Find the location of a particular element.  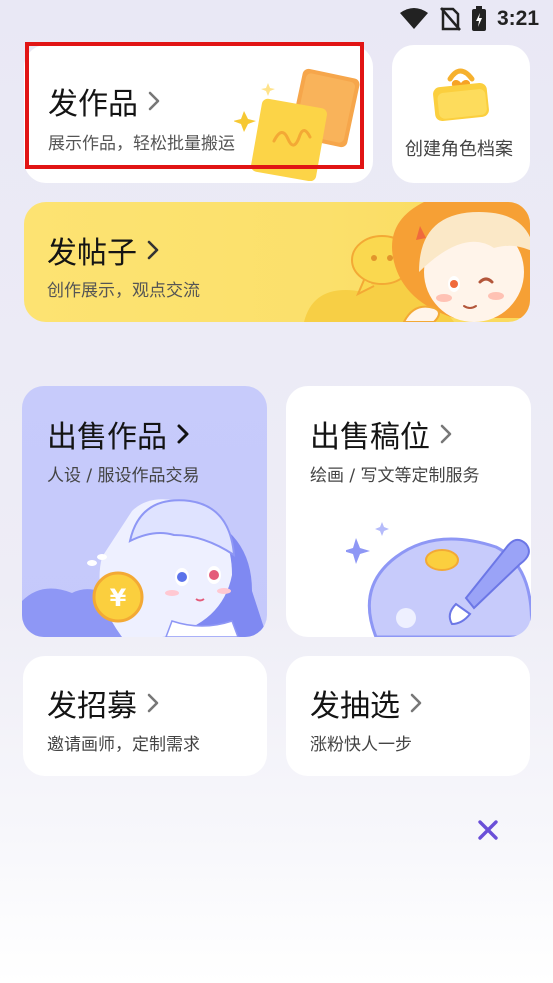

paper-stack-icon is located at coordinates (297, 124).